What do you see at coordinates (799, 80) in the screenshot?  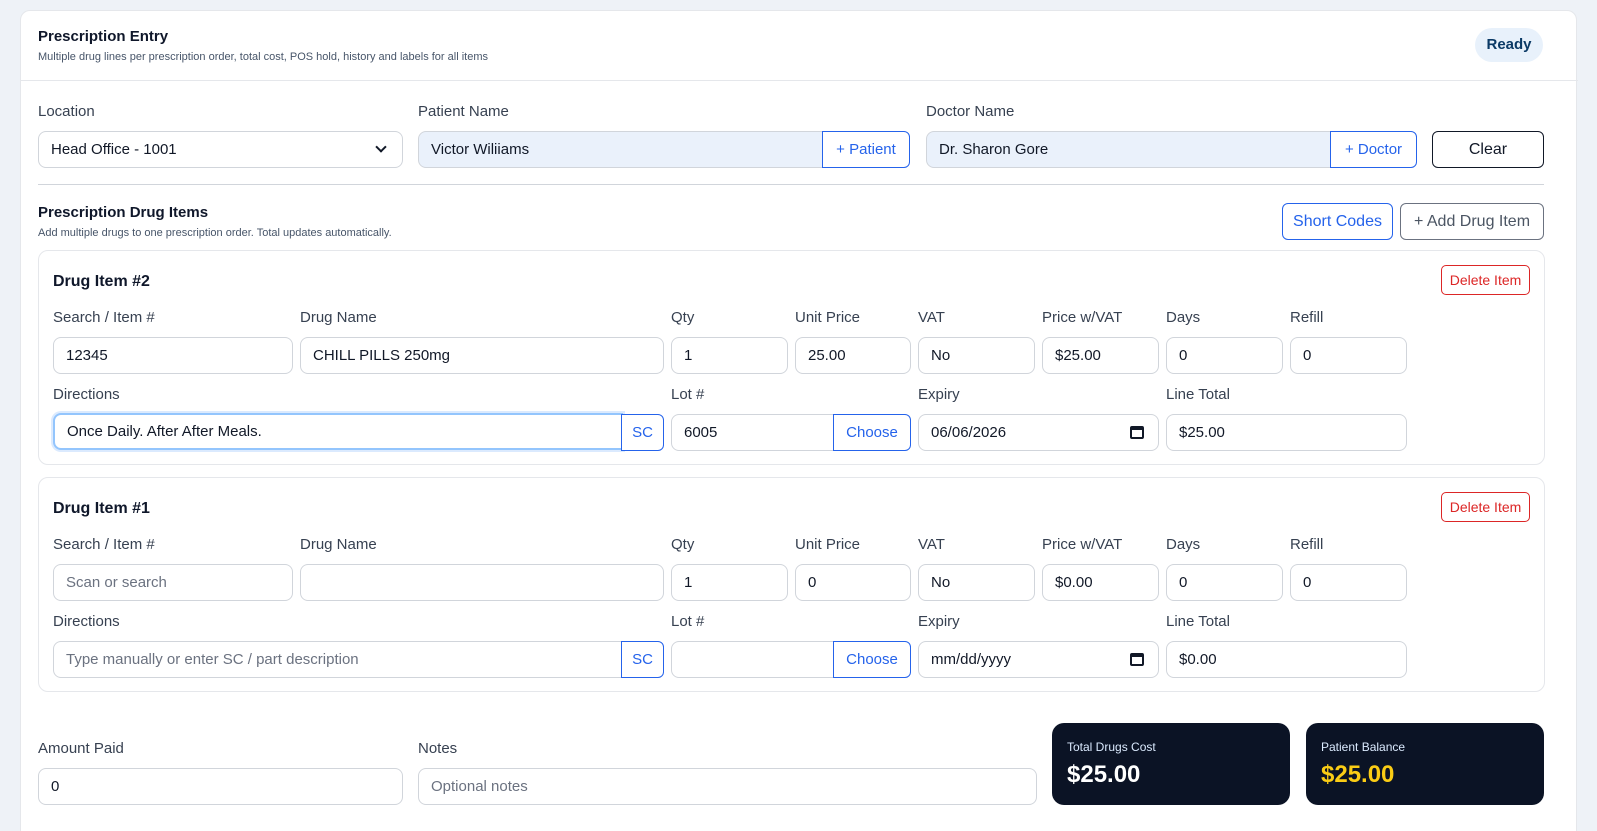 I see `header-divider` at bounding box center [799, 80].